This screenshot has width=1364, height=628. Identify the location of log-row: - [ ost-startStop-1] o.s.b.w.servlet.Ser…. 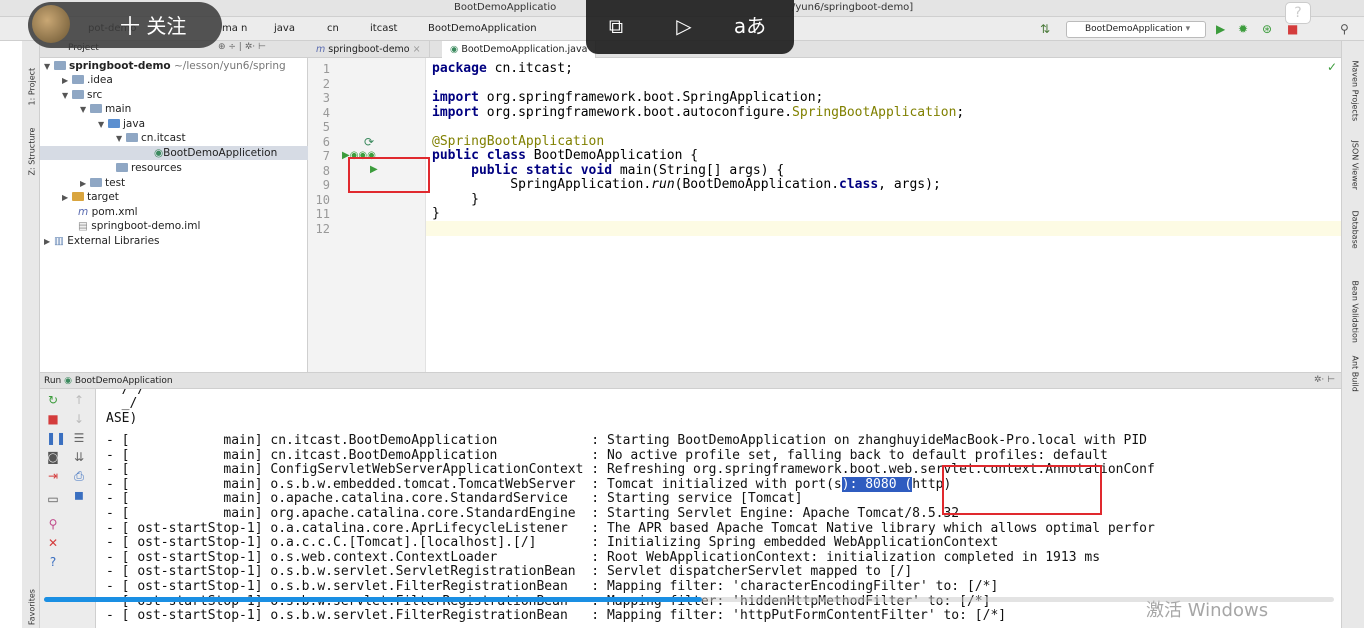
(509, 572).